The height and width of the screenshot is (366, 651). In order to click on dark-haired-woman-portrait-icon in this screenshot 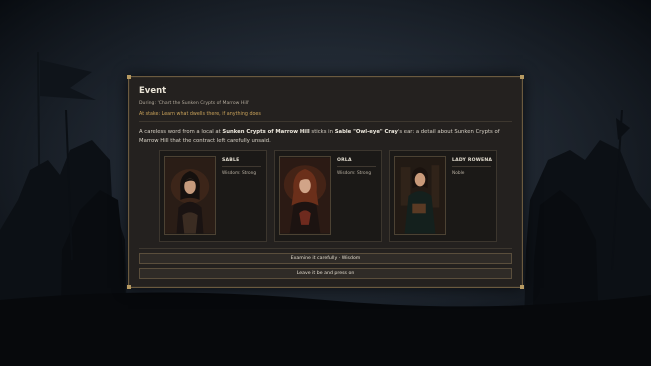, I will do `click(190, 195)`.